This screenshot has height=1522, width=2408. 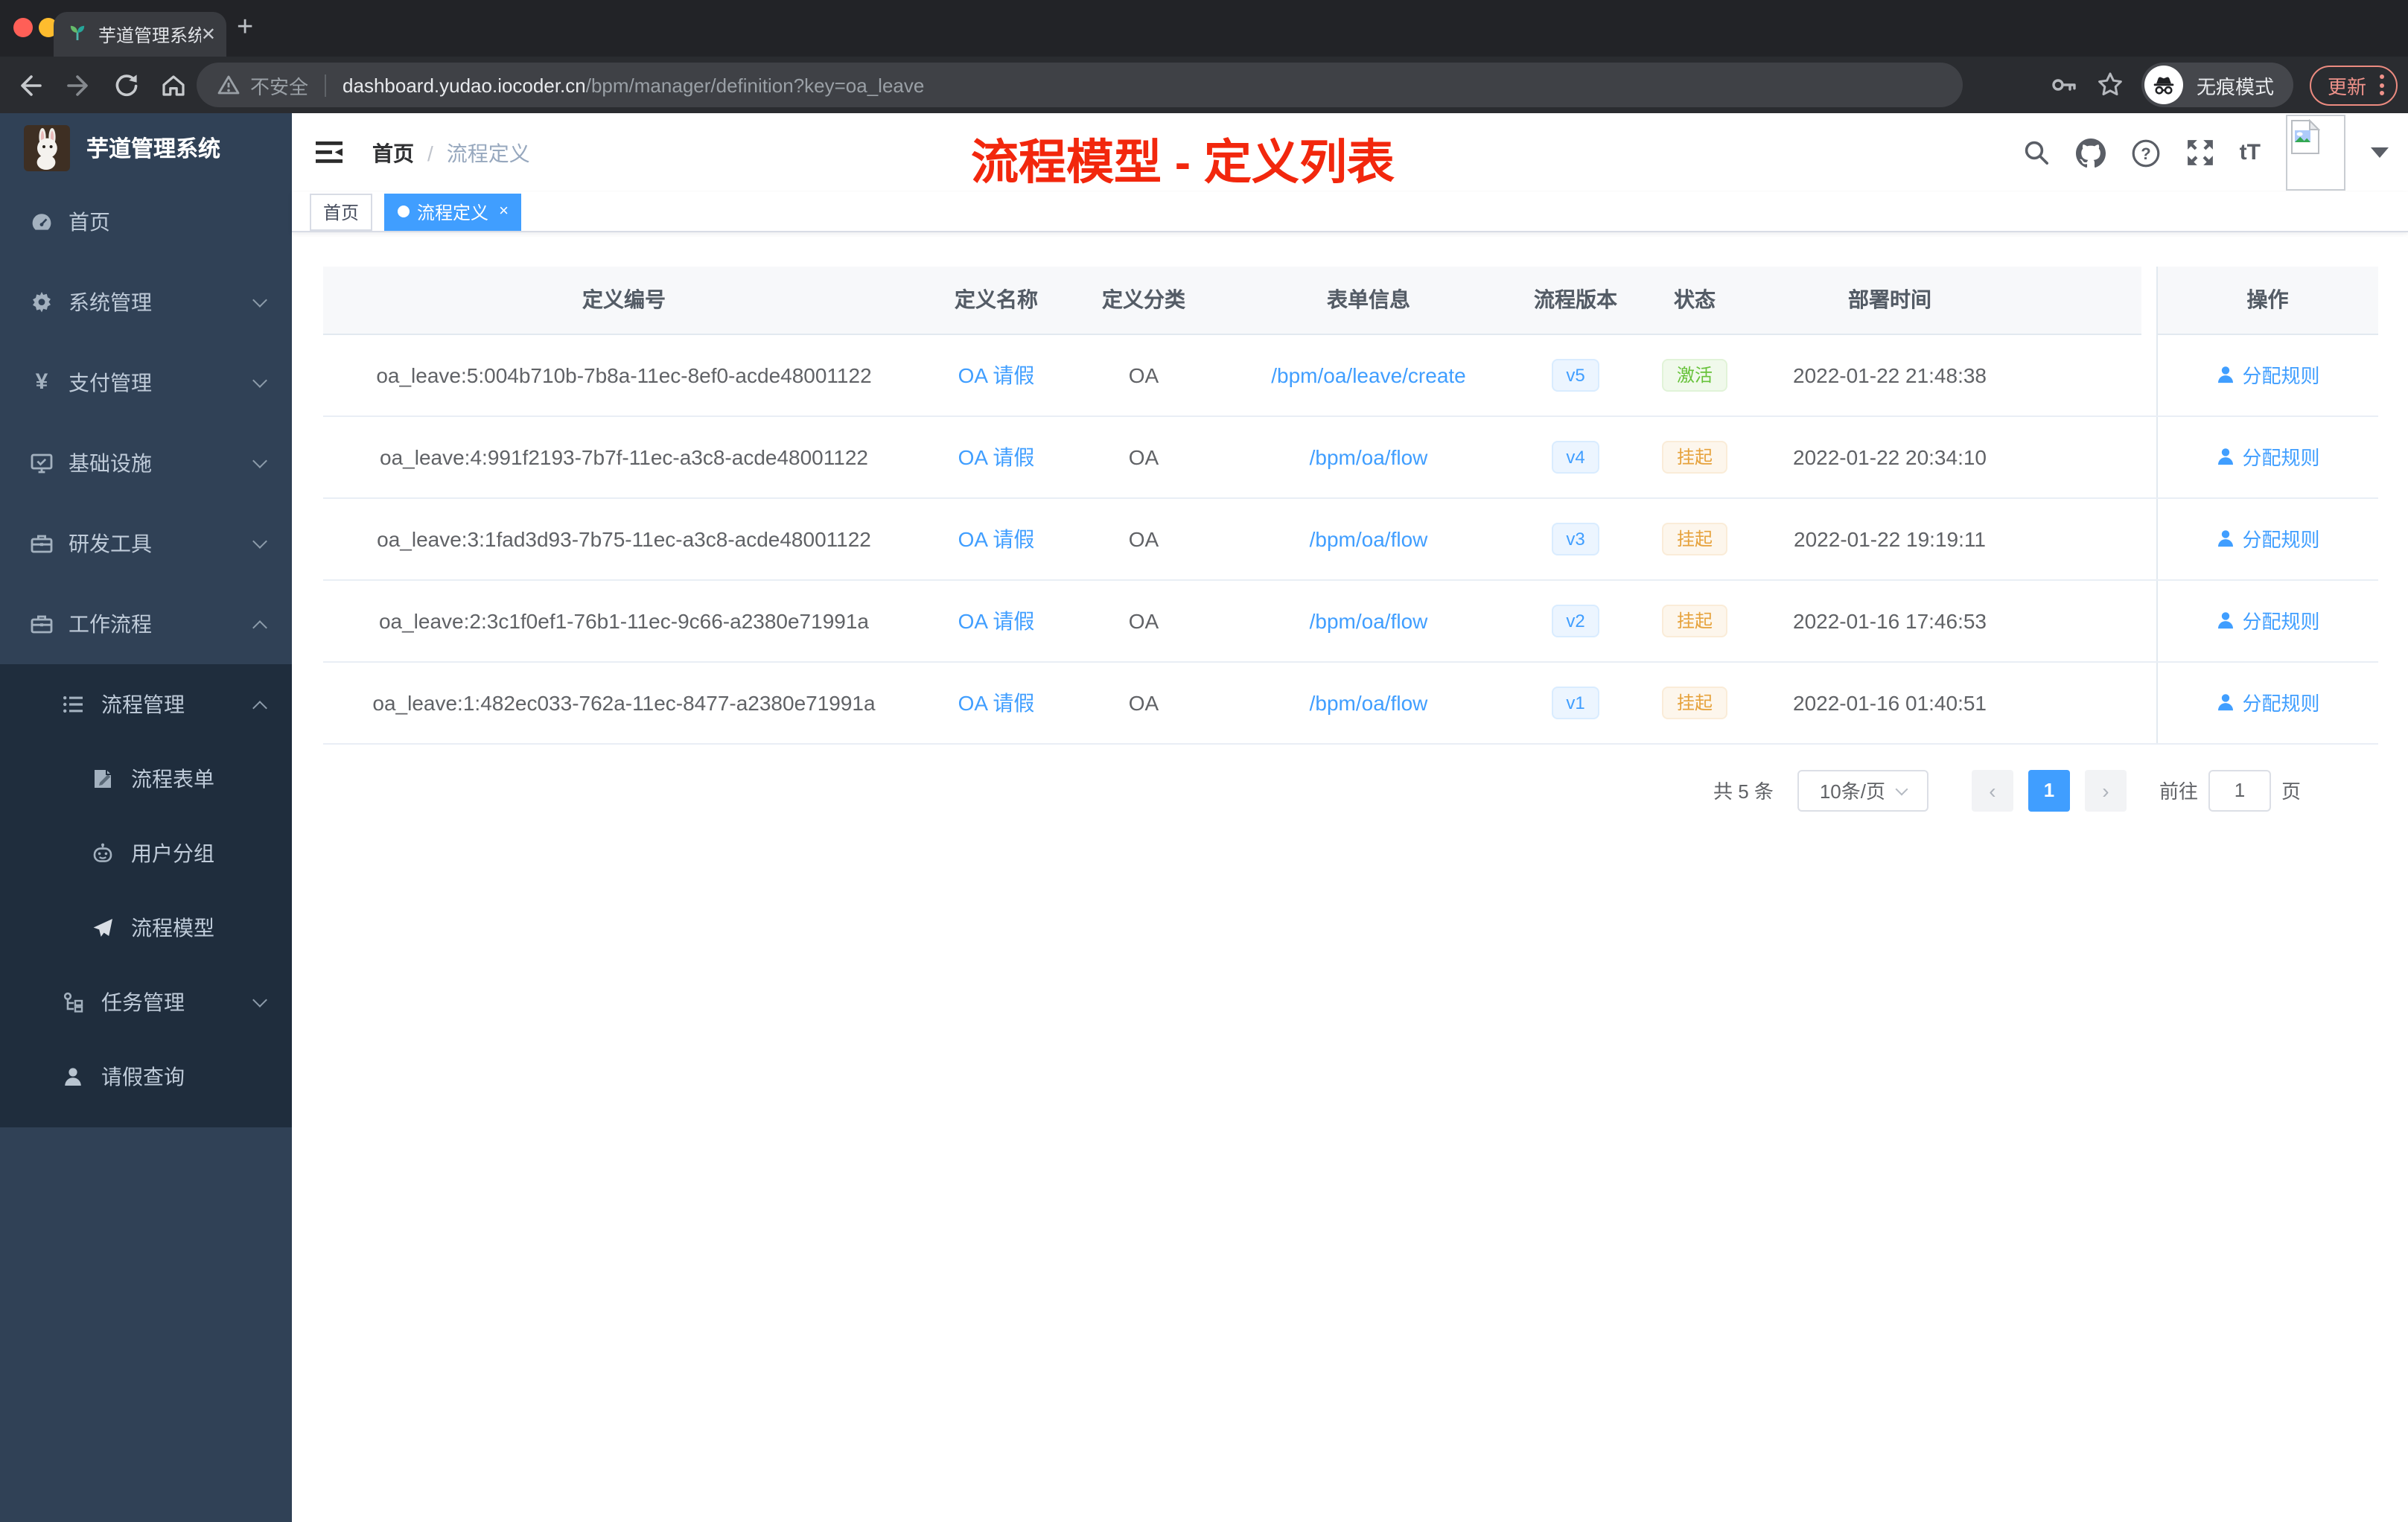 I want to click on sidebar-item-infrastructure: 基础设施, so click(x=146, y=463).